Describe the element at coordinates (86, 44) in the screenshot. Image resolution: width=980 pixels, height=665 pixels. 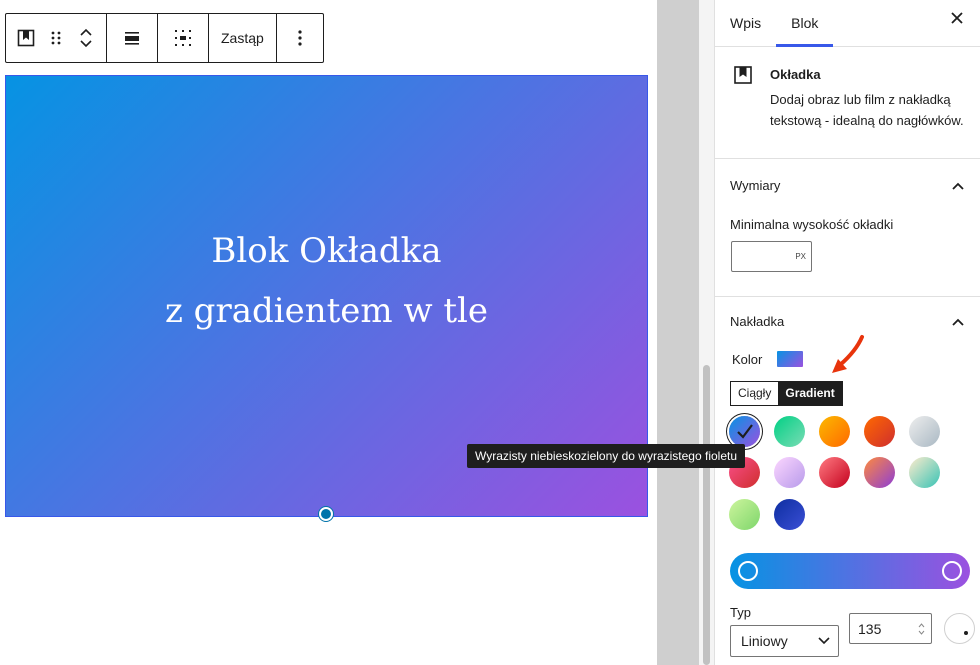
I see `move-down-icon` at that location.